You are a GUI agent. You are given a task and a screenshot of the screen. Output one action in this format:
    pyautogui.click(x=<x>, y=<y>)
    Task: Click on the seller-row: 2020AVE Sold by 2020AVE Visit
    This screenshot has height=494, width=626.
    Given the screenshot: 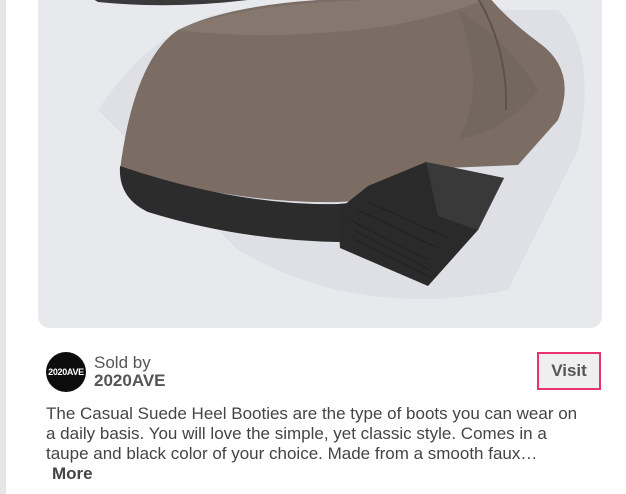 What is the action you would take?
    pyautogui.click(x=326, y=372)
    